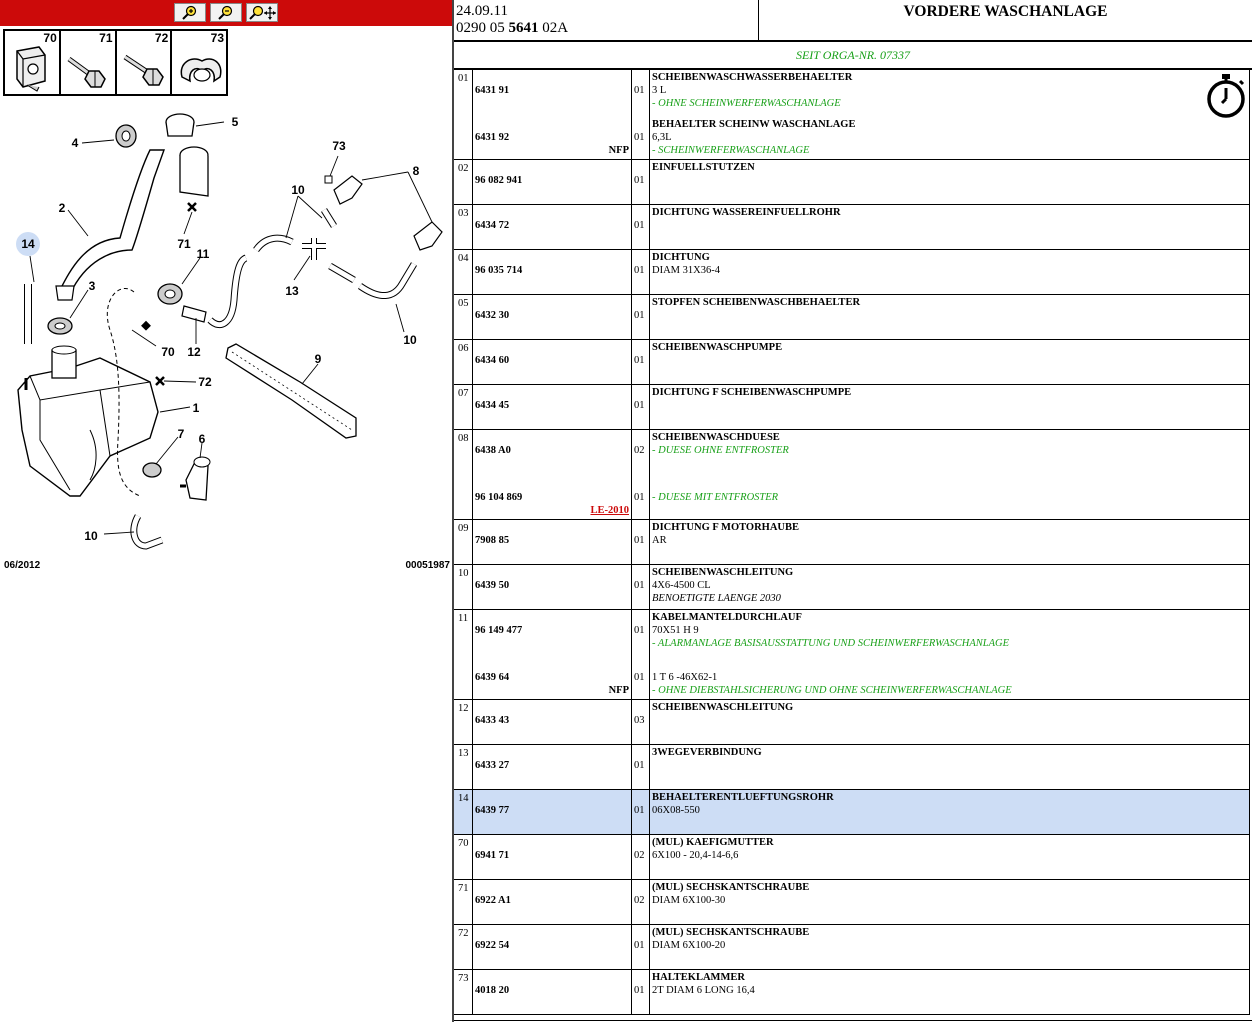 The width and height of the screenshot is (1252, 1033). What do you see at coordinates (716, 437) in the screenshot?
I see `part-title: SCHEIBENWASCHDUESE` at bounding box center [716, 437].